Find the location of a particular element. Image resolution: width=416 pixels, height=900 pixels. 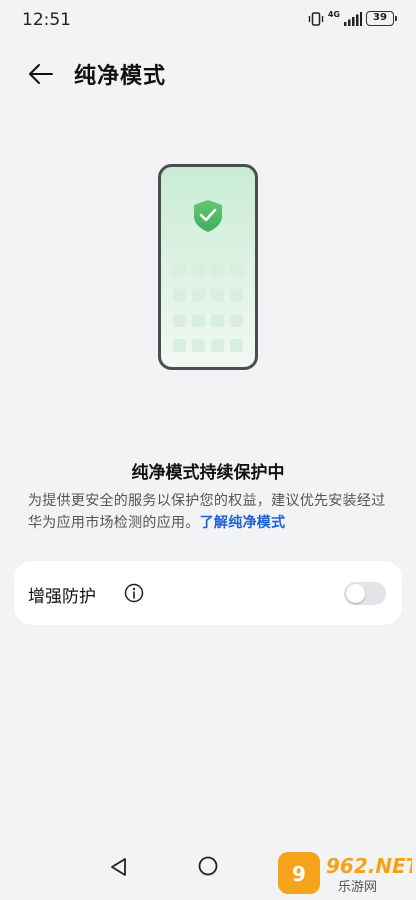

vibrate-icon is located at coordinates (316, 18).